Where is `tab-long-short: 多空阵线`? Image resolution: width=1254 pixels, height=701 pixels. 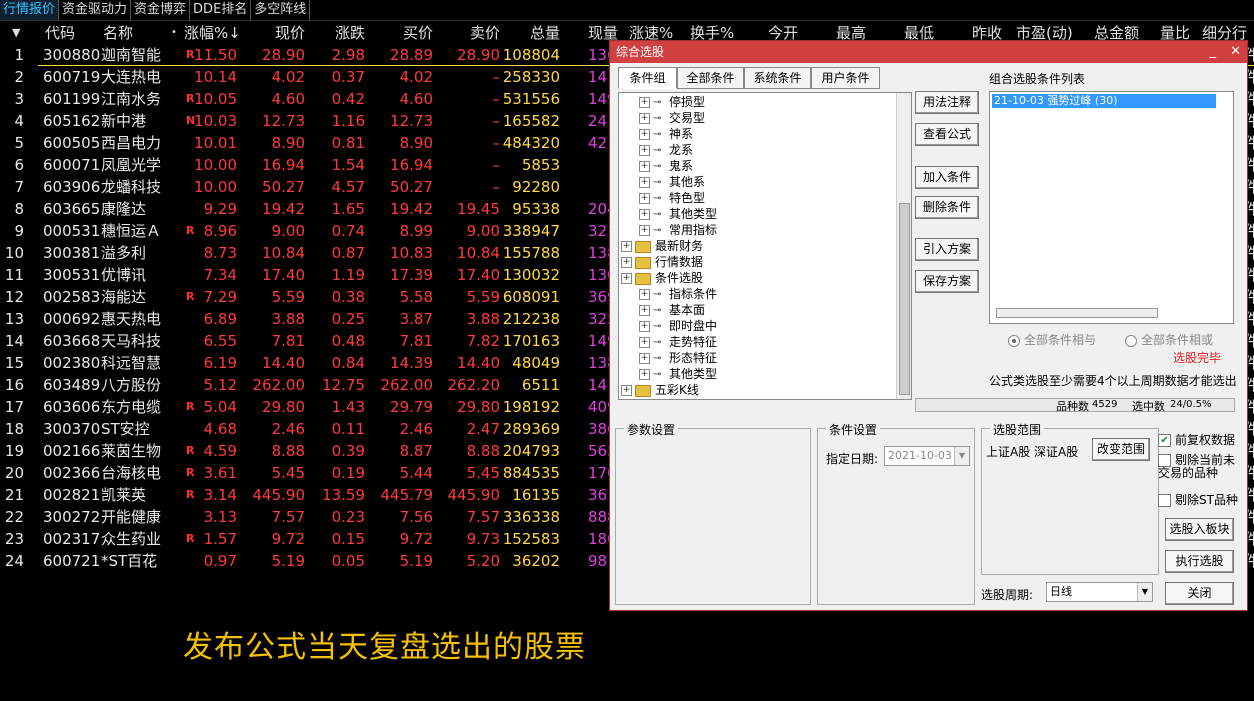
tab-long-short: 多空阵线 is located at coordinates (281, 10).